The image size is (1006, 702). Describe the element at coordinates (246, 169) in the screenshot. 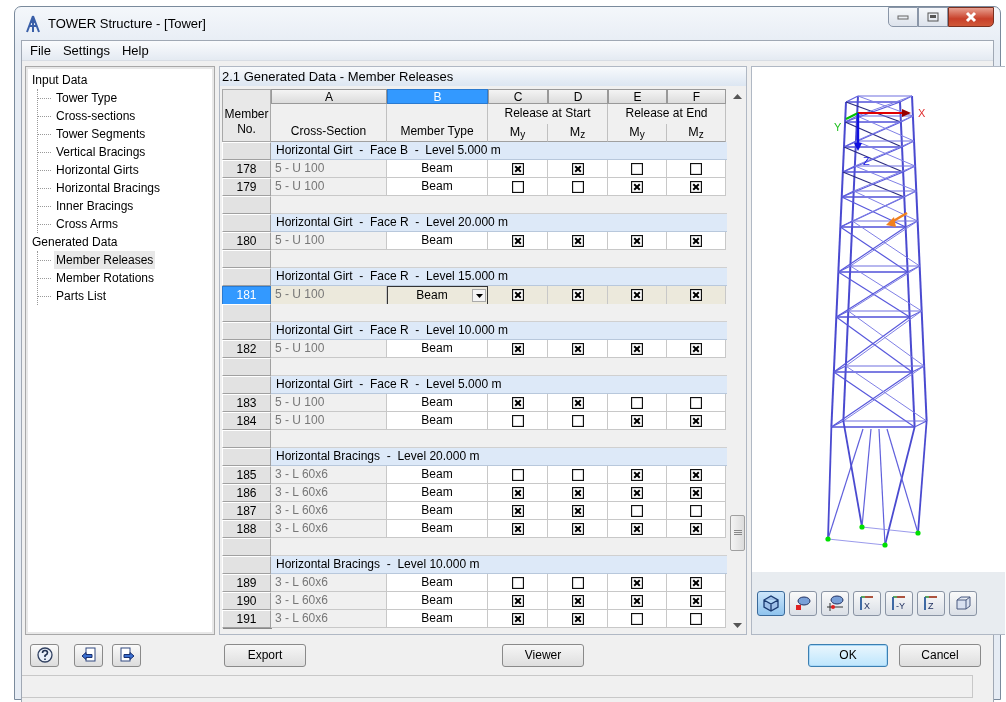

I see `row-number: 178` at that location.